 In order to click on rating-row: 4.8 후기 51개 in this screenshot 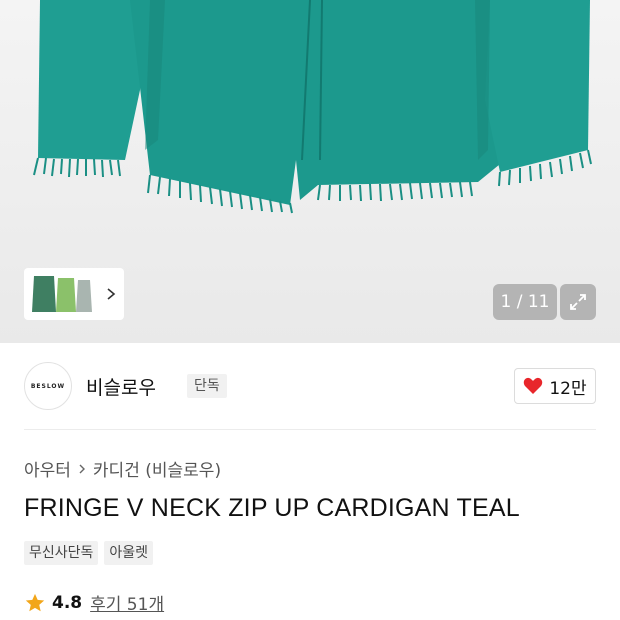, I will do `click(94, 602)`.